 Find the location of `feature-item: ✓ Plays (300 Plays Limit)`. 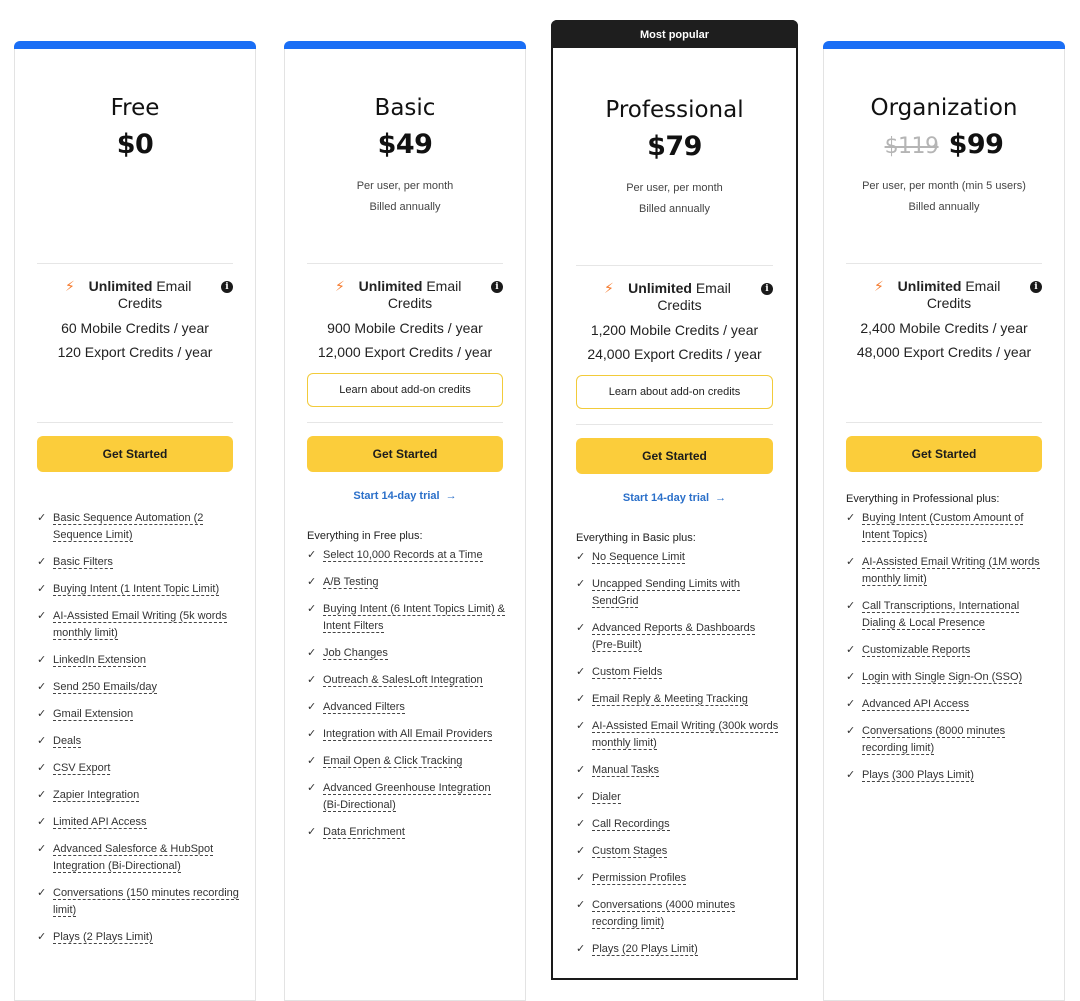

feature-item: ✓ Plays (300 Plays Limit) is located at coordinates (947, 775).